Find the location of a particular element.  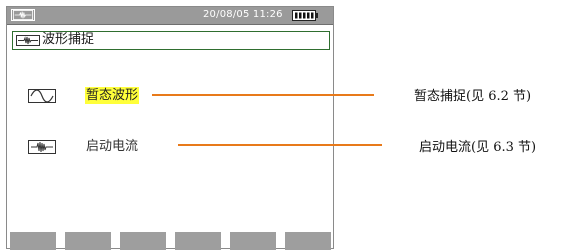

status-bar: 20/08/05 11:26 is located at coordinates (170, 16).